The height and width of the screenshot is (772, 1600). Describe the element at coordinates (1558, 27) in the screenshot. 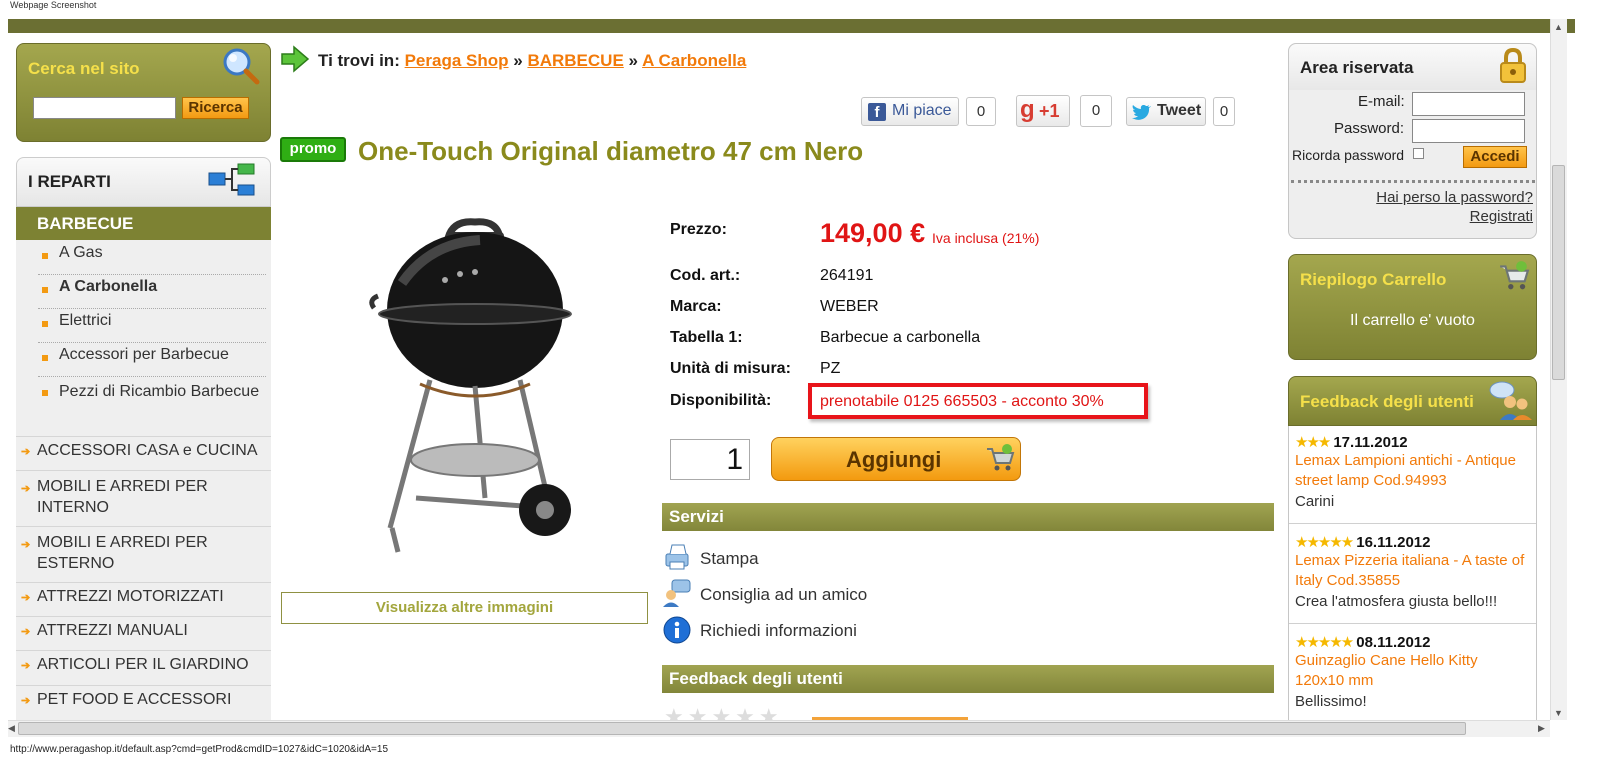

I see `scroll-up-arrow-icon: ▲` at that location.